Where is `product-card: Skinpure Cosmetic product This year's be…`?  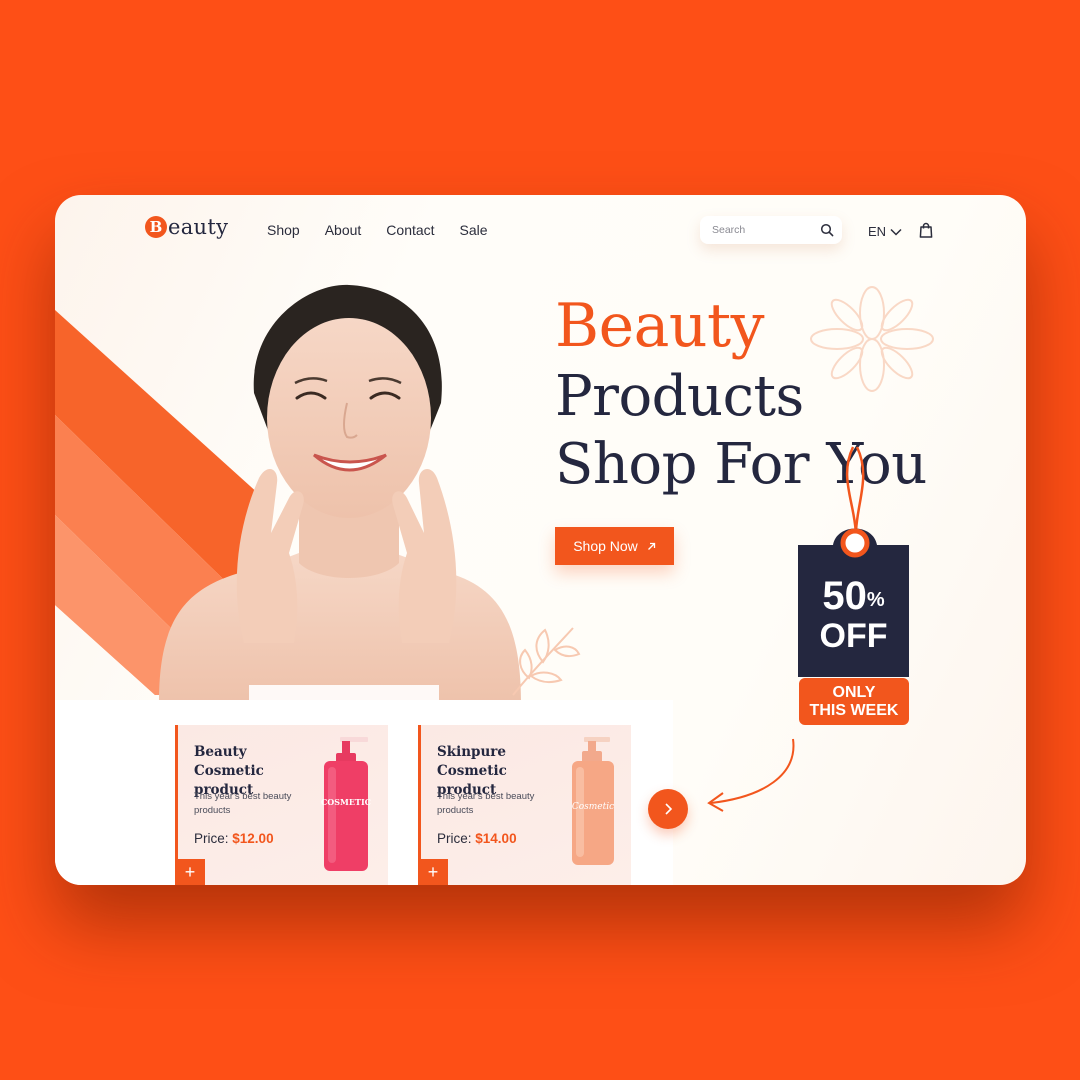
product-card: Skinpure Cosmetic product This year's be… is located at coordinates (524, 805).